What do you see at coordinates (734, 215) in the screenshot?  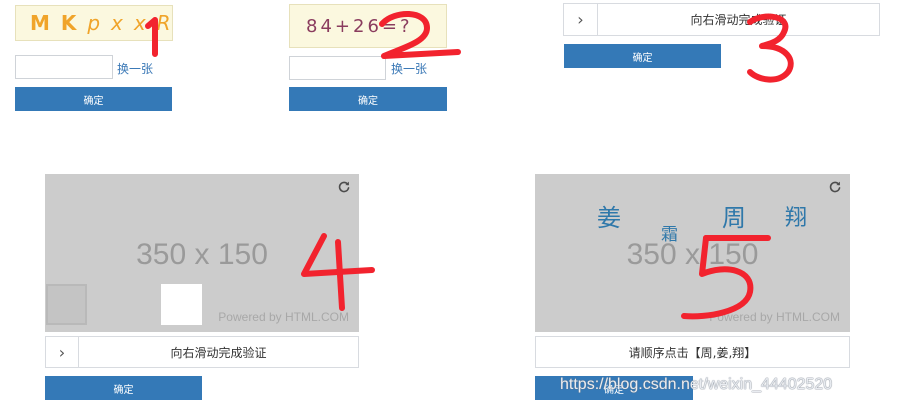 I see `click-target-char: 周` at bounding box center [734, 215].